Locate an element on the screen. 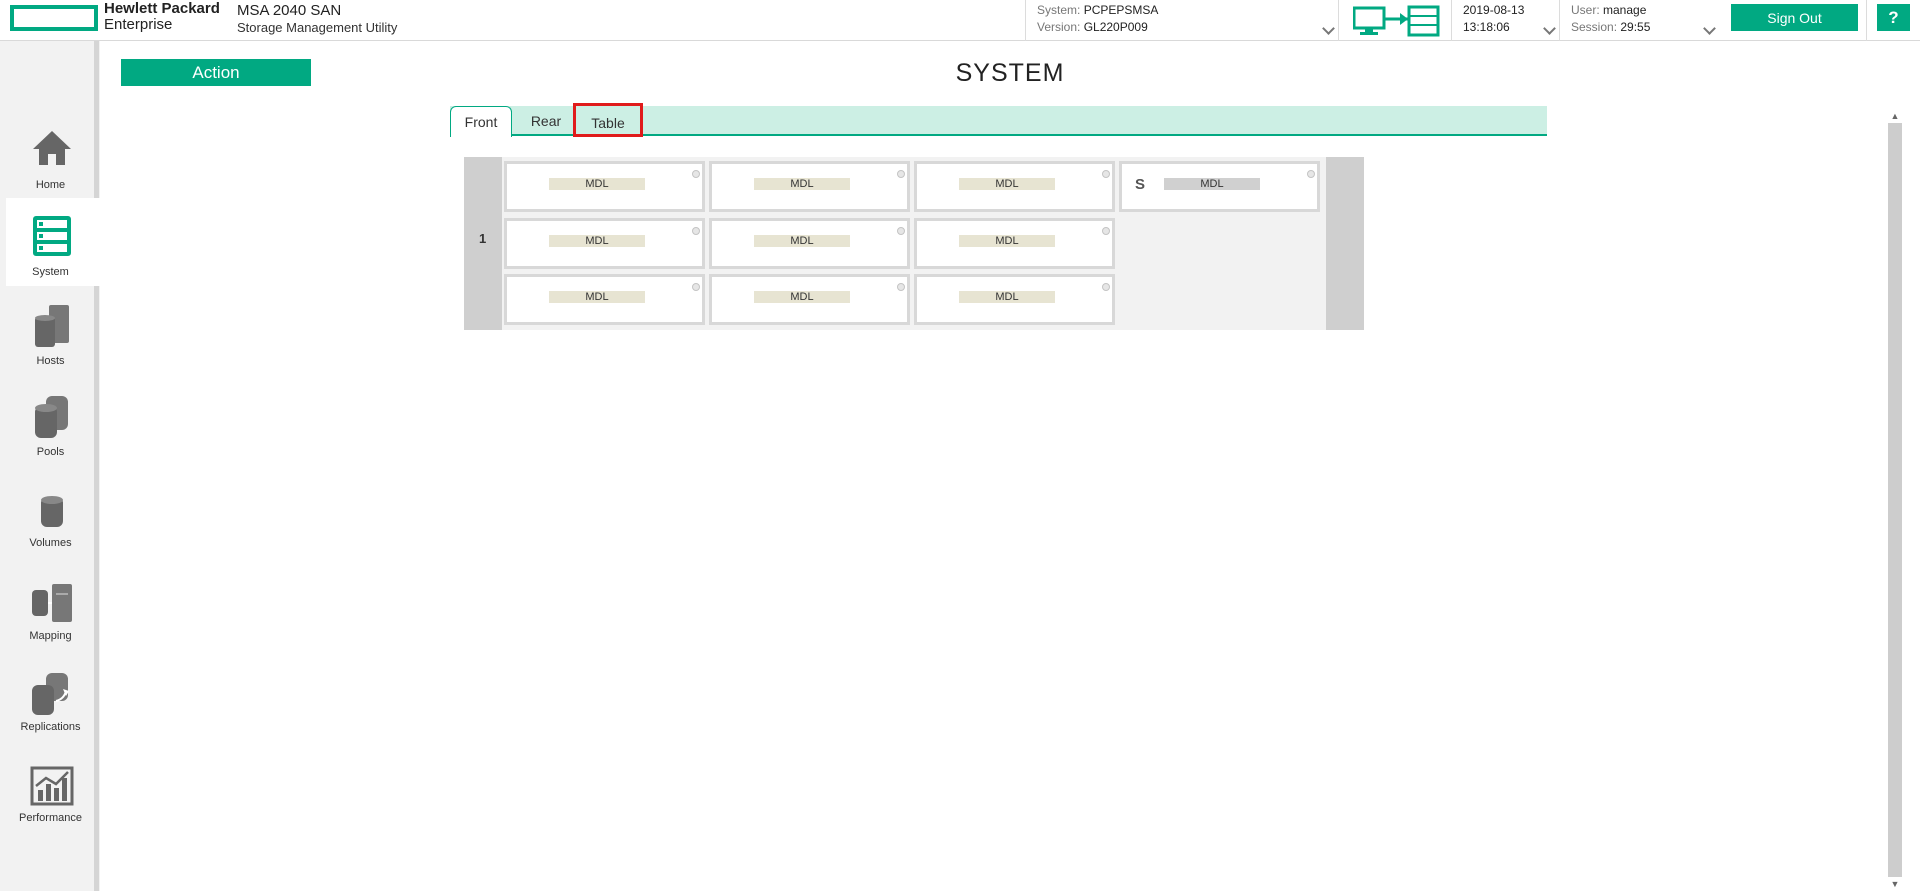  sidebar-item-label: Performance is located at coordinates (50, 818).